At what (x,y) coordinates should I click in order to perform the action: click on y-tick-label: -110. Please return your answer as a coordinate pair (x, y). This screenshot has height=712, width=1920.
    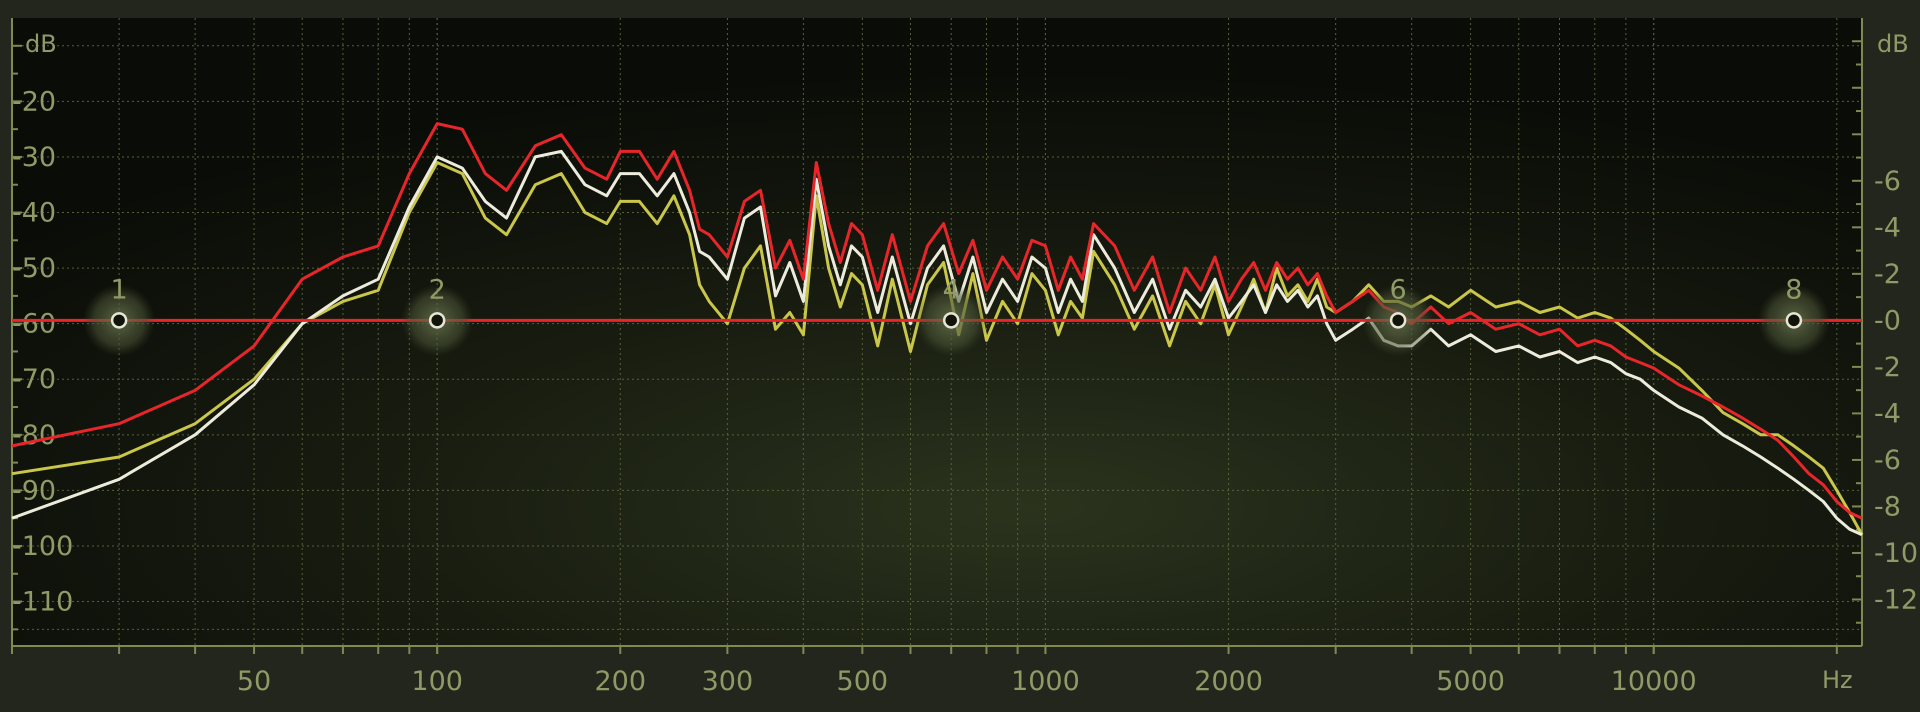
    Looking at the image, I should click on (42, 602).